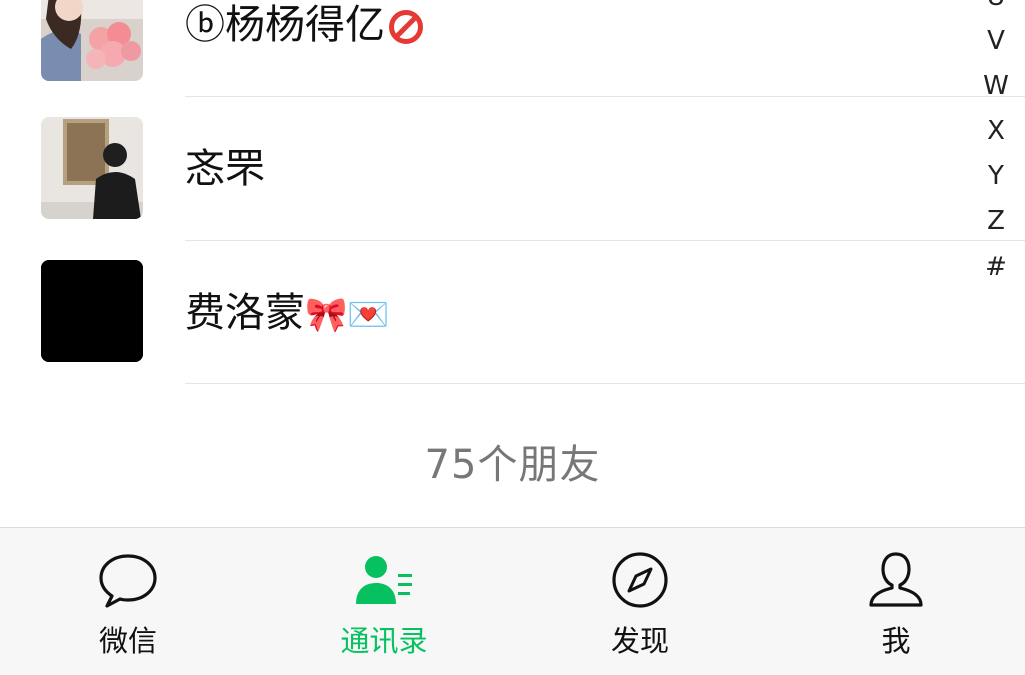 Image resolution: width=1025 pixels, height=675 pixels. I want to click on avatar-black, so click(92, 311).